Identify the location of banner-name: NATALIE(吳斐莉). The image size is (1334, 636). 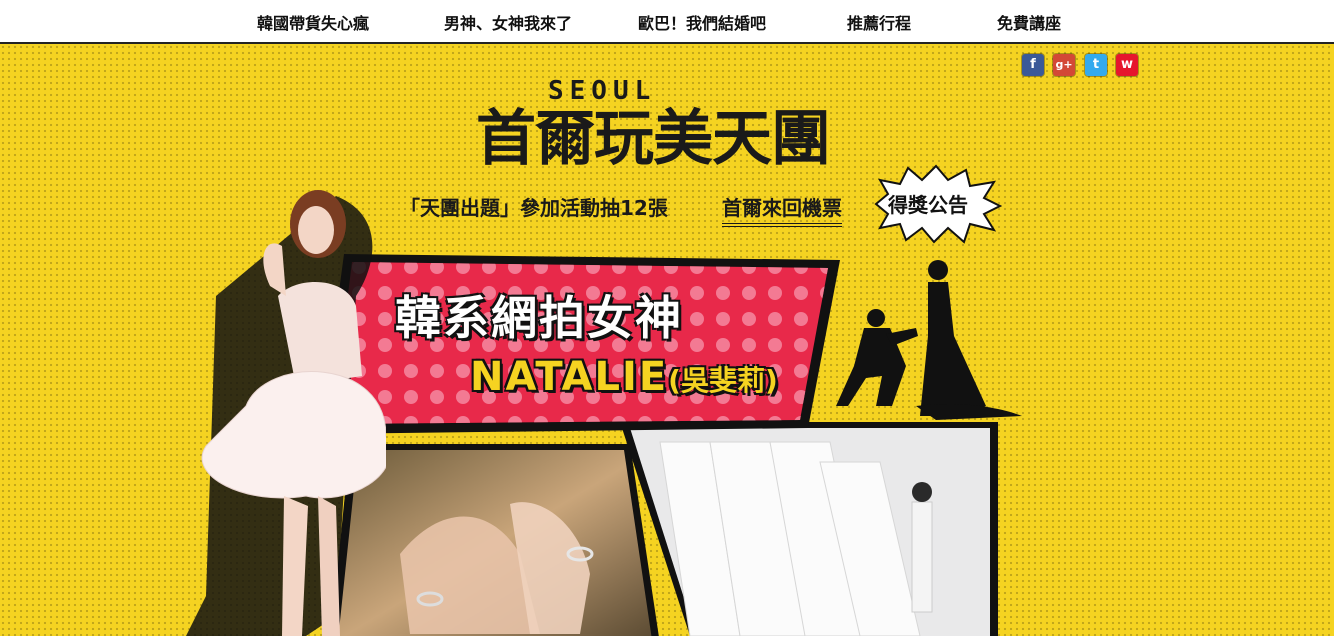
(624, 377).